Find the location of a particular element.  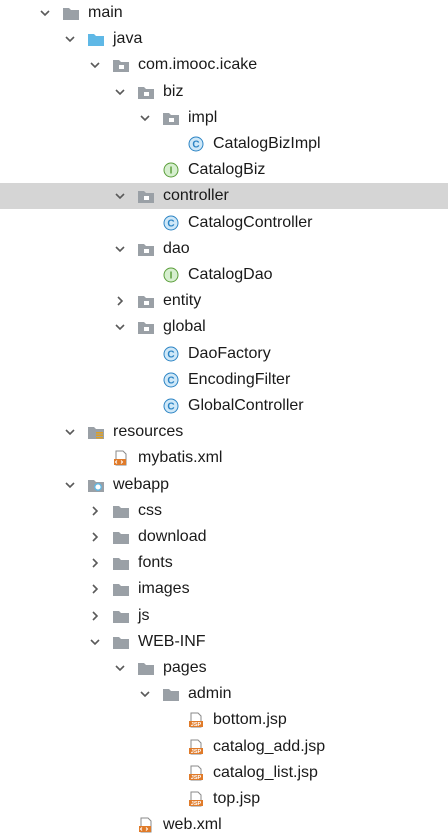

tree-node-bottom-jsp: JSP bottom.jsp is located at coordinates (224, 720).